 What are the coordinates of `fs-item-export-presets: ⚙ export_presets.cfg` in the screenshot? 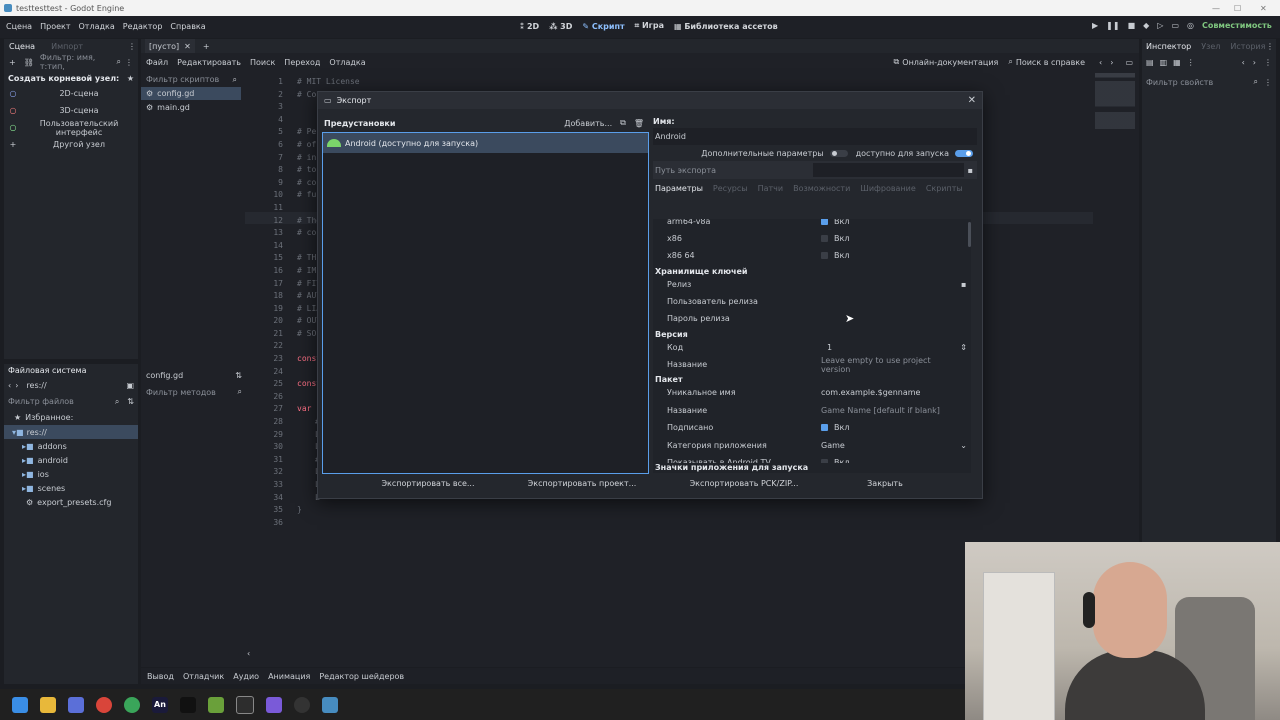 It's located at (71, 502).